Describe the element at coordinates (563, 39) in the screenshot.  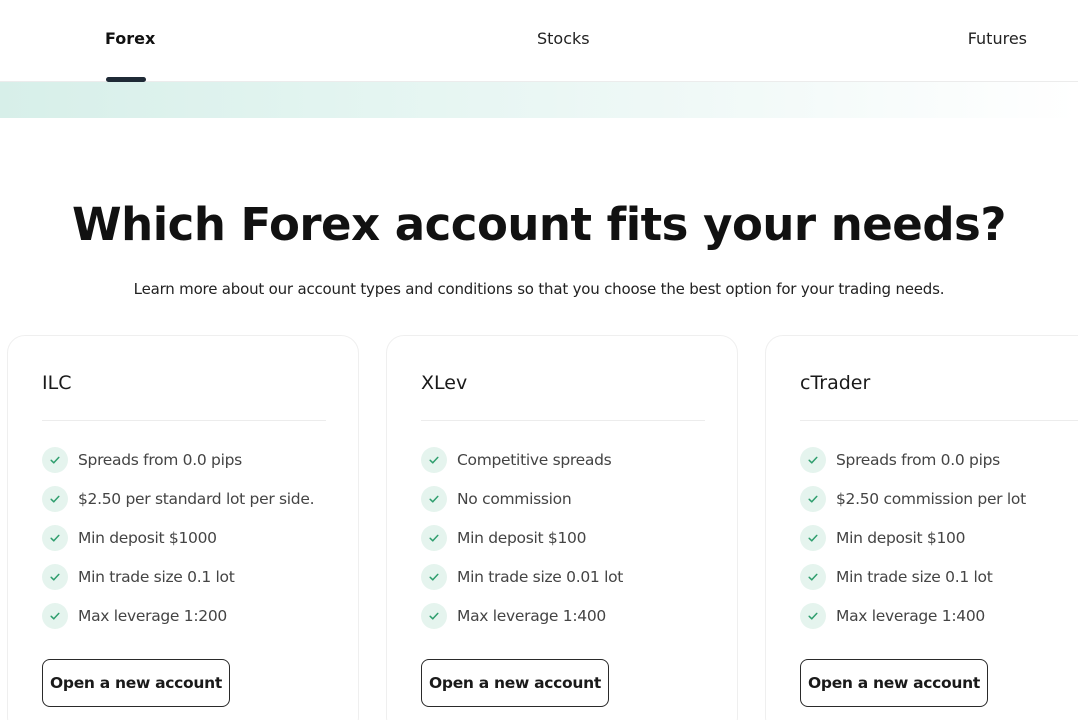
I see `tab-stocks: Stocks` at that location.